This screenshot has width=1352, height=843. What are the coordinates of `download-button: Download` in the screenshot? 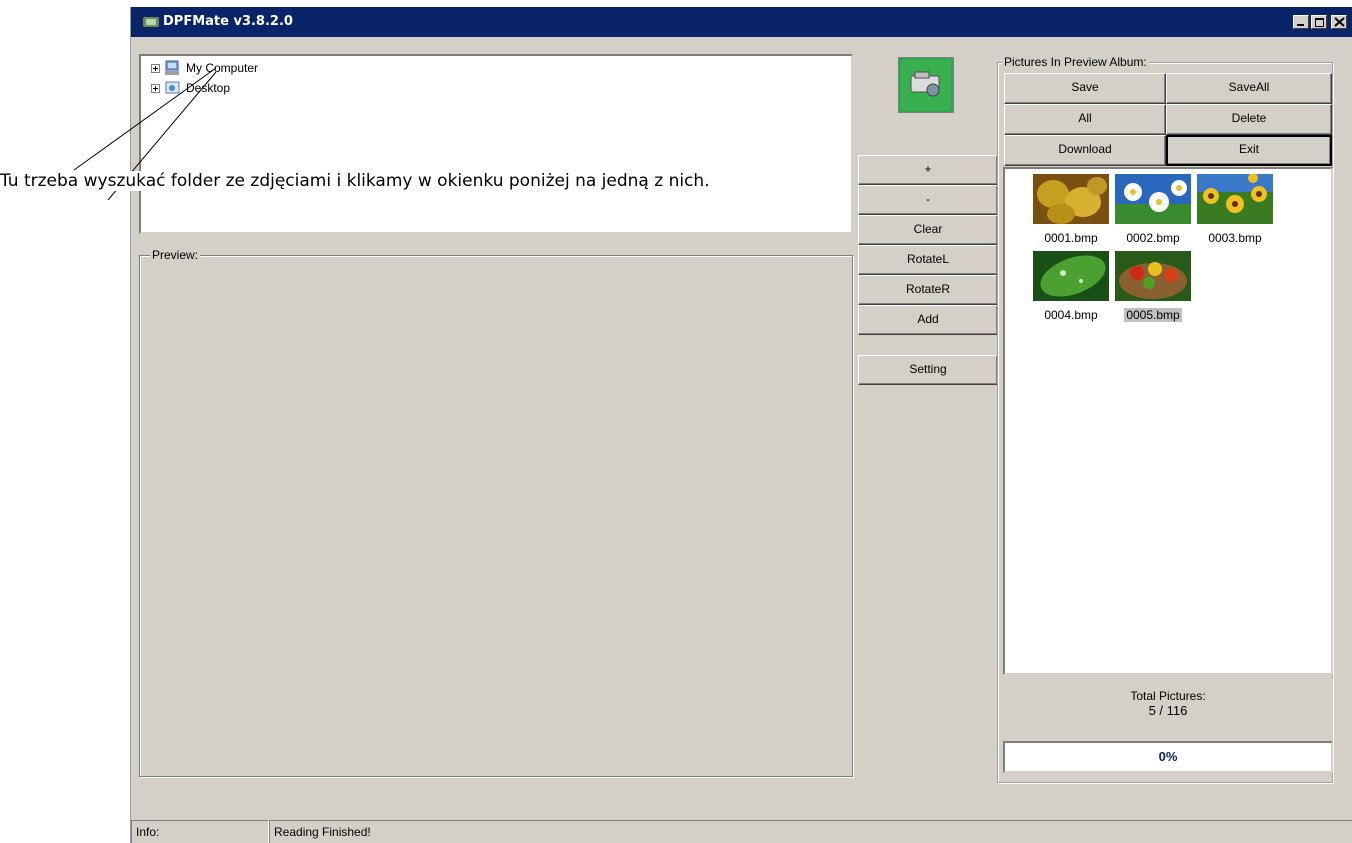 It's located at (1085, 150).